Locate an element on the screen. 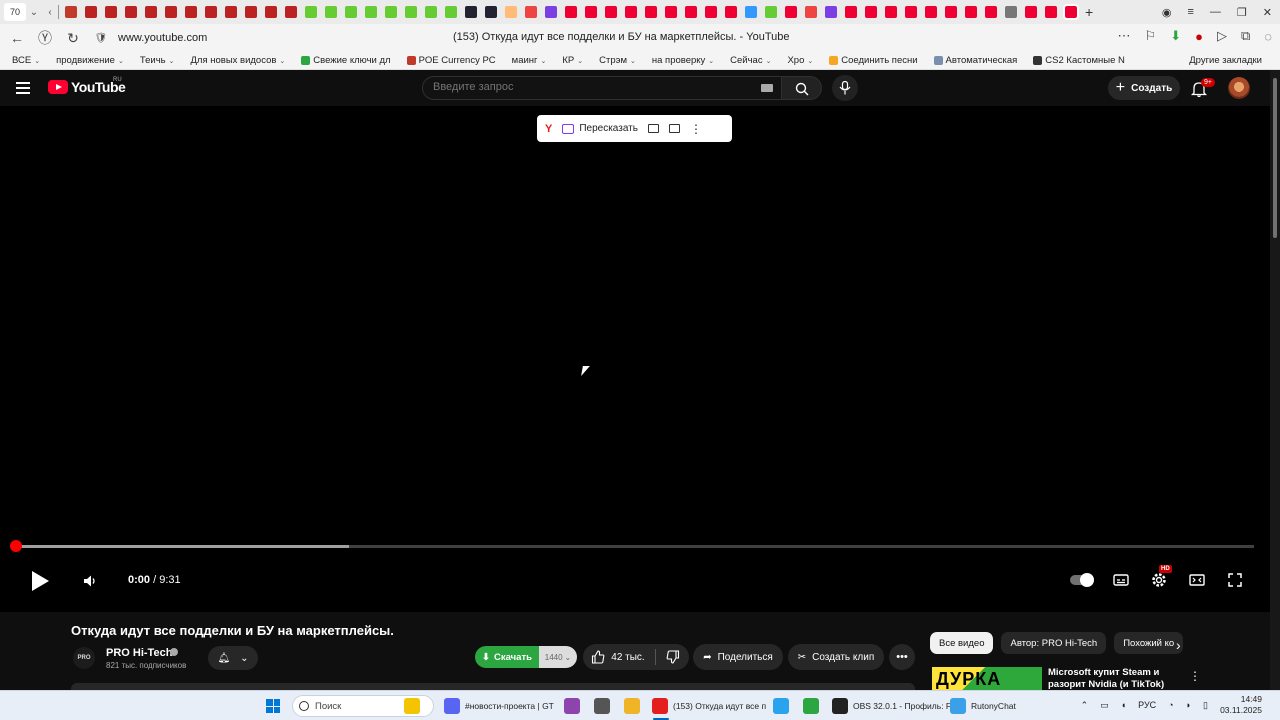 Image resolution: width=1280 pixels, height=720 pixels. bookmark-item: ВСЕ ⌄ is located at coordinates (26, 60).